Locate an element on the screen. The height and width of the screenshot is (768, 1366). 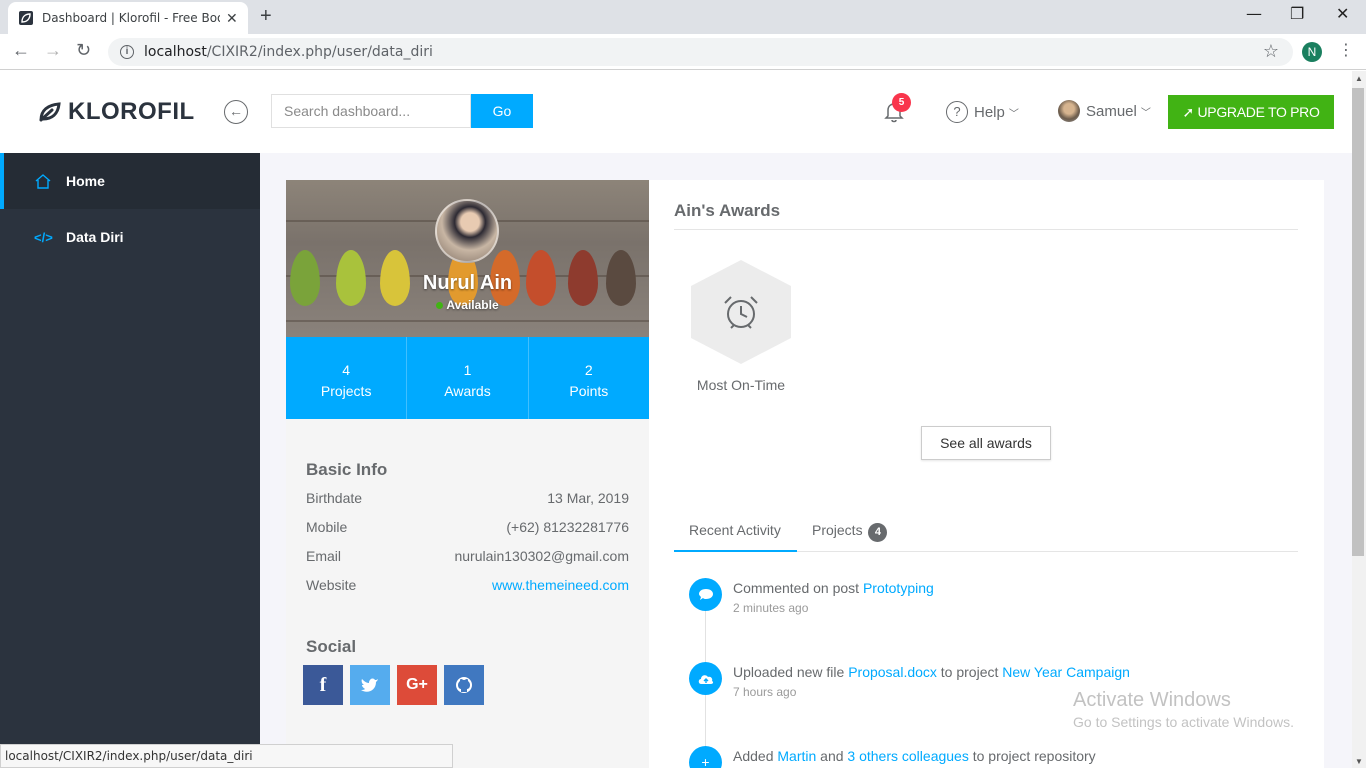
activity-link: New Year Campaign is located at coordinates (1066, 672).